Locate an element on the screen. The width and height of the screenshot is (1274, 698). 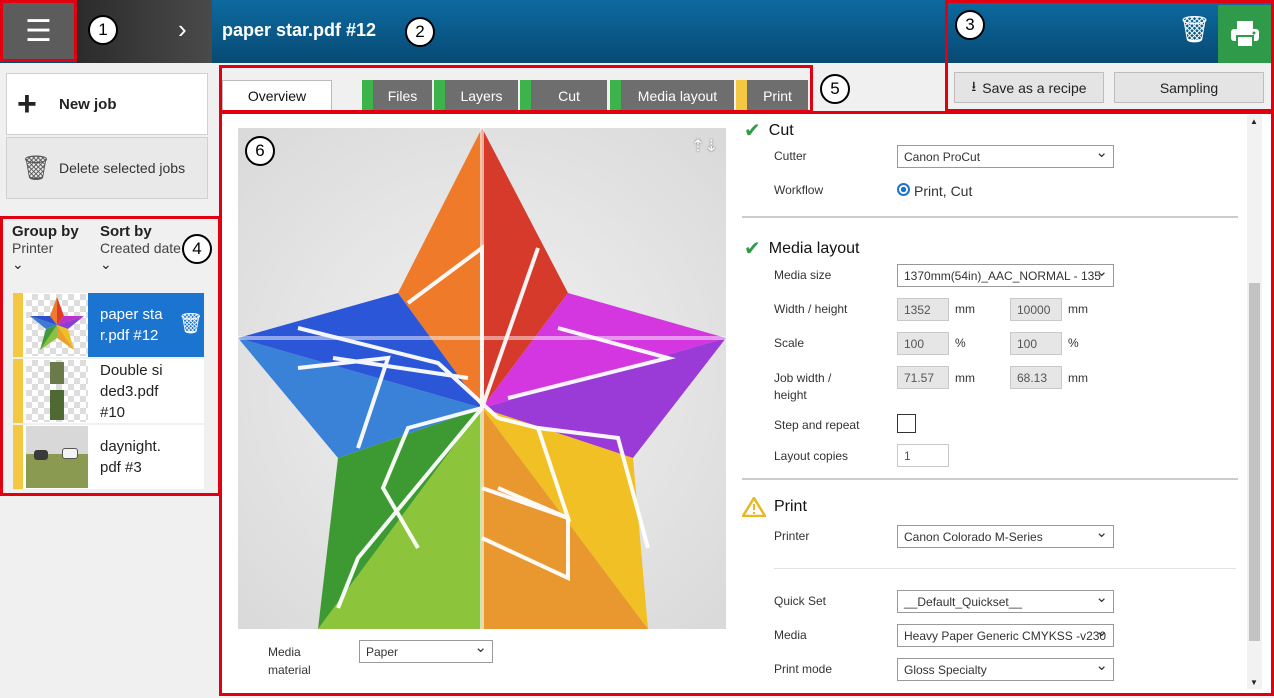
media-size-select: 1370mm(54in)_AAC_NORMAL - 135 is located at coordinates (1005, 275).